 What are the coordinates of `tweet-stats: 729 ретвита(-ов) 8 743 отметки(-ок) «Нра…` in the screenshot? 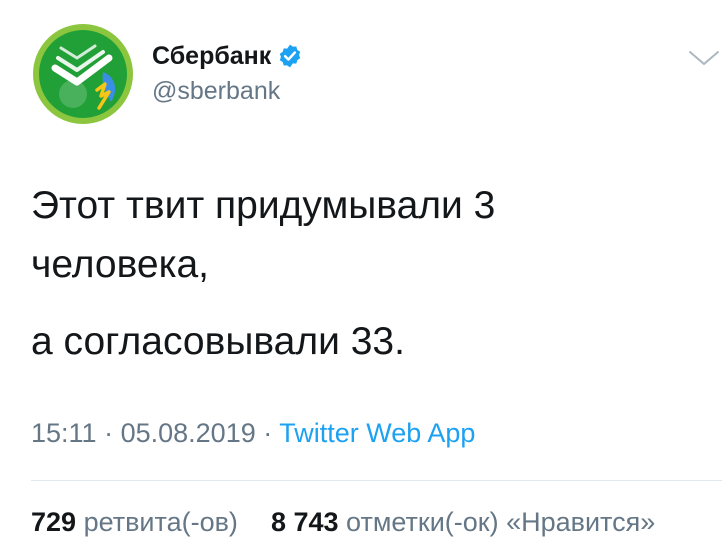 It's located at (343, 522).